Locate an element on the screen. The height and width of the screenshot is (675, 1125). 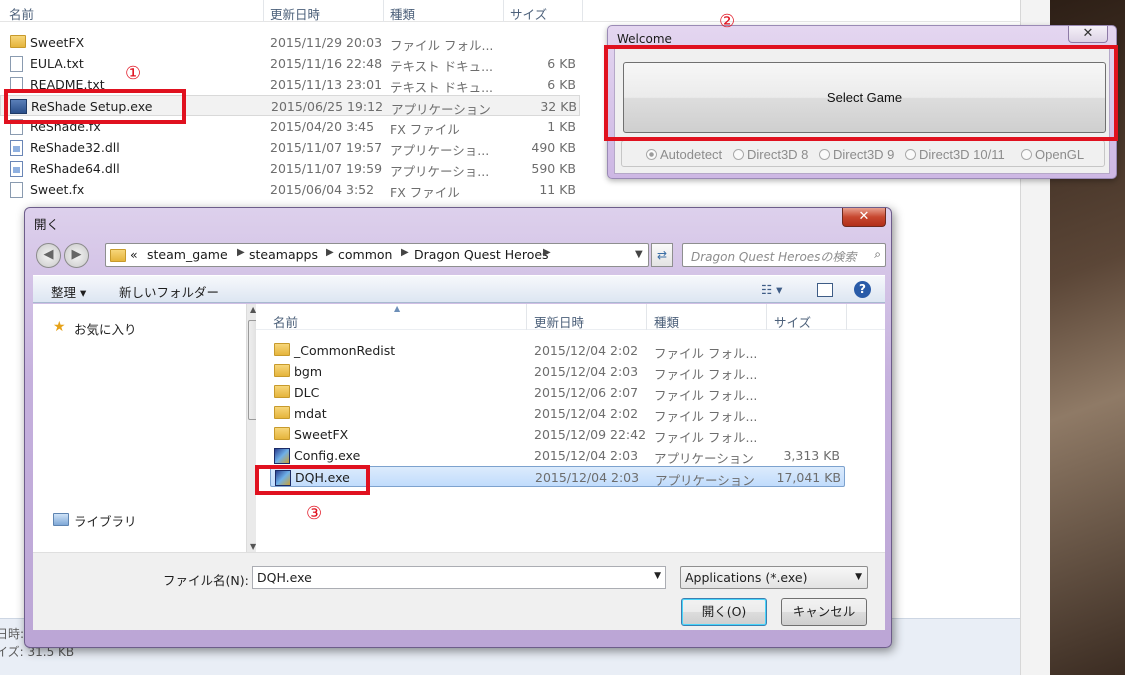
breadcrumb-dragon-quest-heroes: Dragon Quest Heroes is located at coordinates (481, 254).